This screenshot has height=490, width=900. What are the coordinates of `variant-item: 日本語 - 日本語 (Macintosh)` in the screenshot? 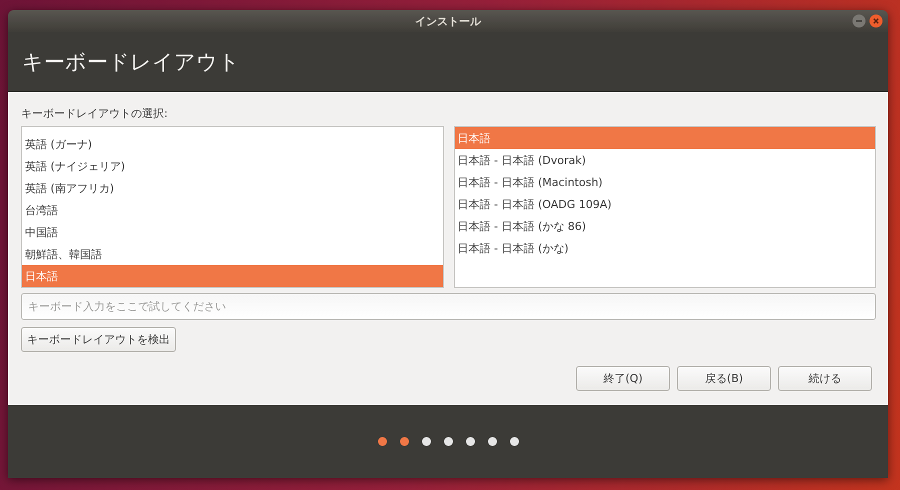 It's located at (664, 182).